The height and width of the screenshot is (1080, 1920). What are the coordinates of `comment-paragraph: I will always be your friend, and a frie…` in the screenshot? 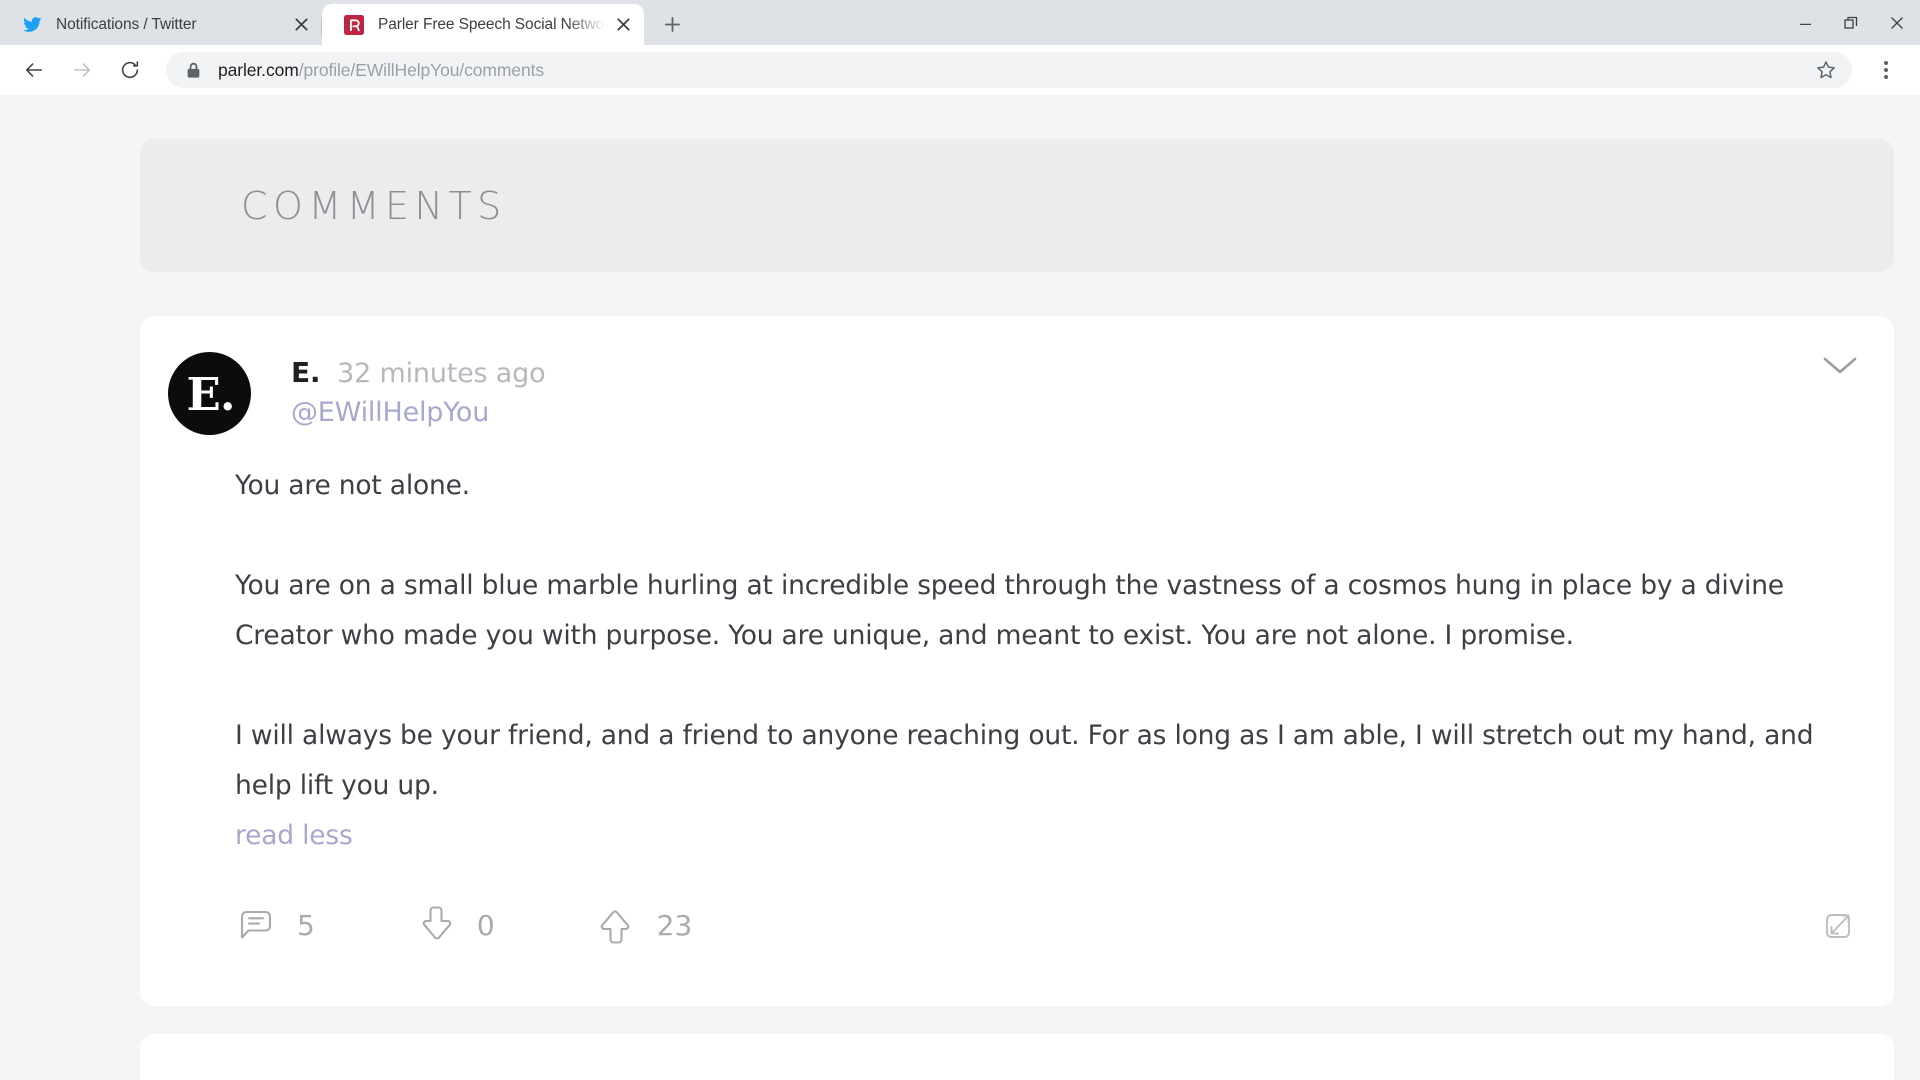 It's located at (1024, 760).